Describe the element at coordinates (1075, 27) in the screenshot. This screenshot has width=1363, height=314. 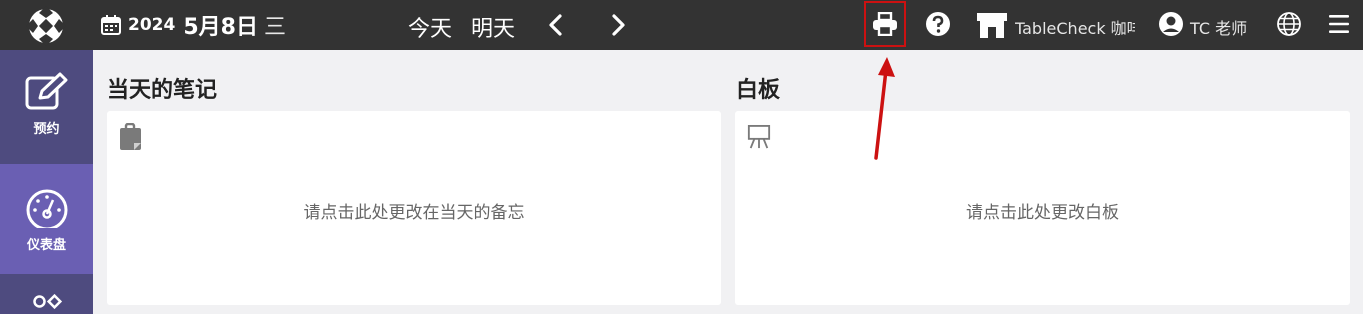
I see `shop-name: TableCheck 咖啡` at that location.